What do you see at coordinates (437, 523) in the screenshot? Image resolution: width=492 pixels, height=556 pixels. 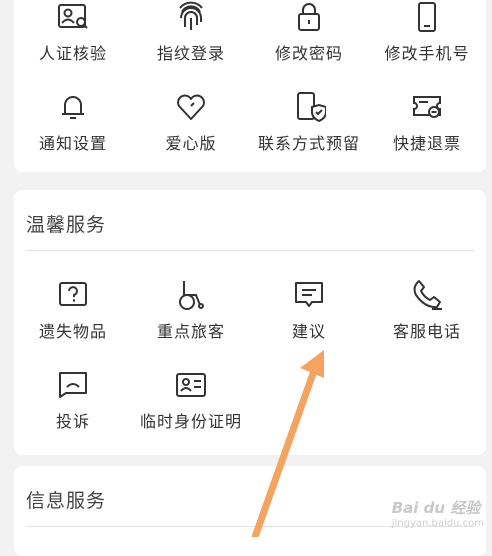 I see `watermark-url: jingyan.baidu.com` at bounding box center [437, 523].